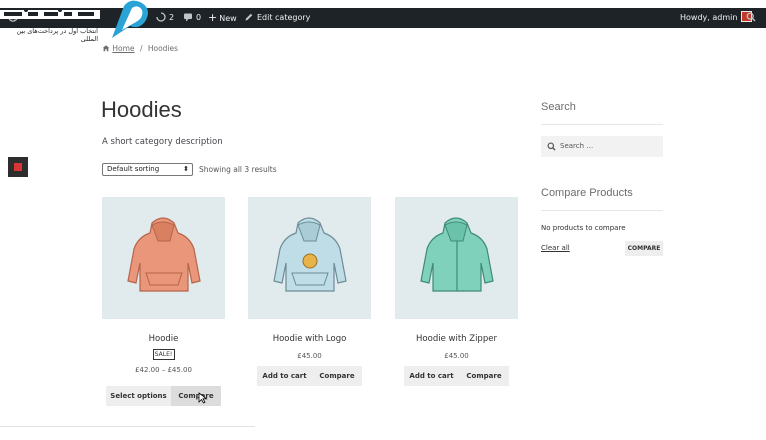 This screenshot has height=440, width=766. What do you see at coordinates (587, 193) in the screenshot?
I see `compare-widget-title: Compare Products` at bounding box center [587, 193].